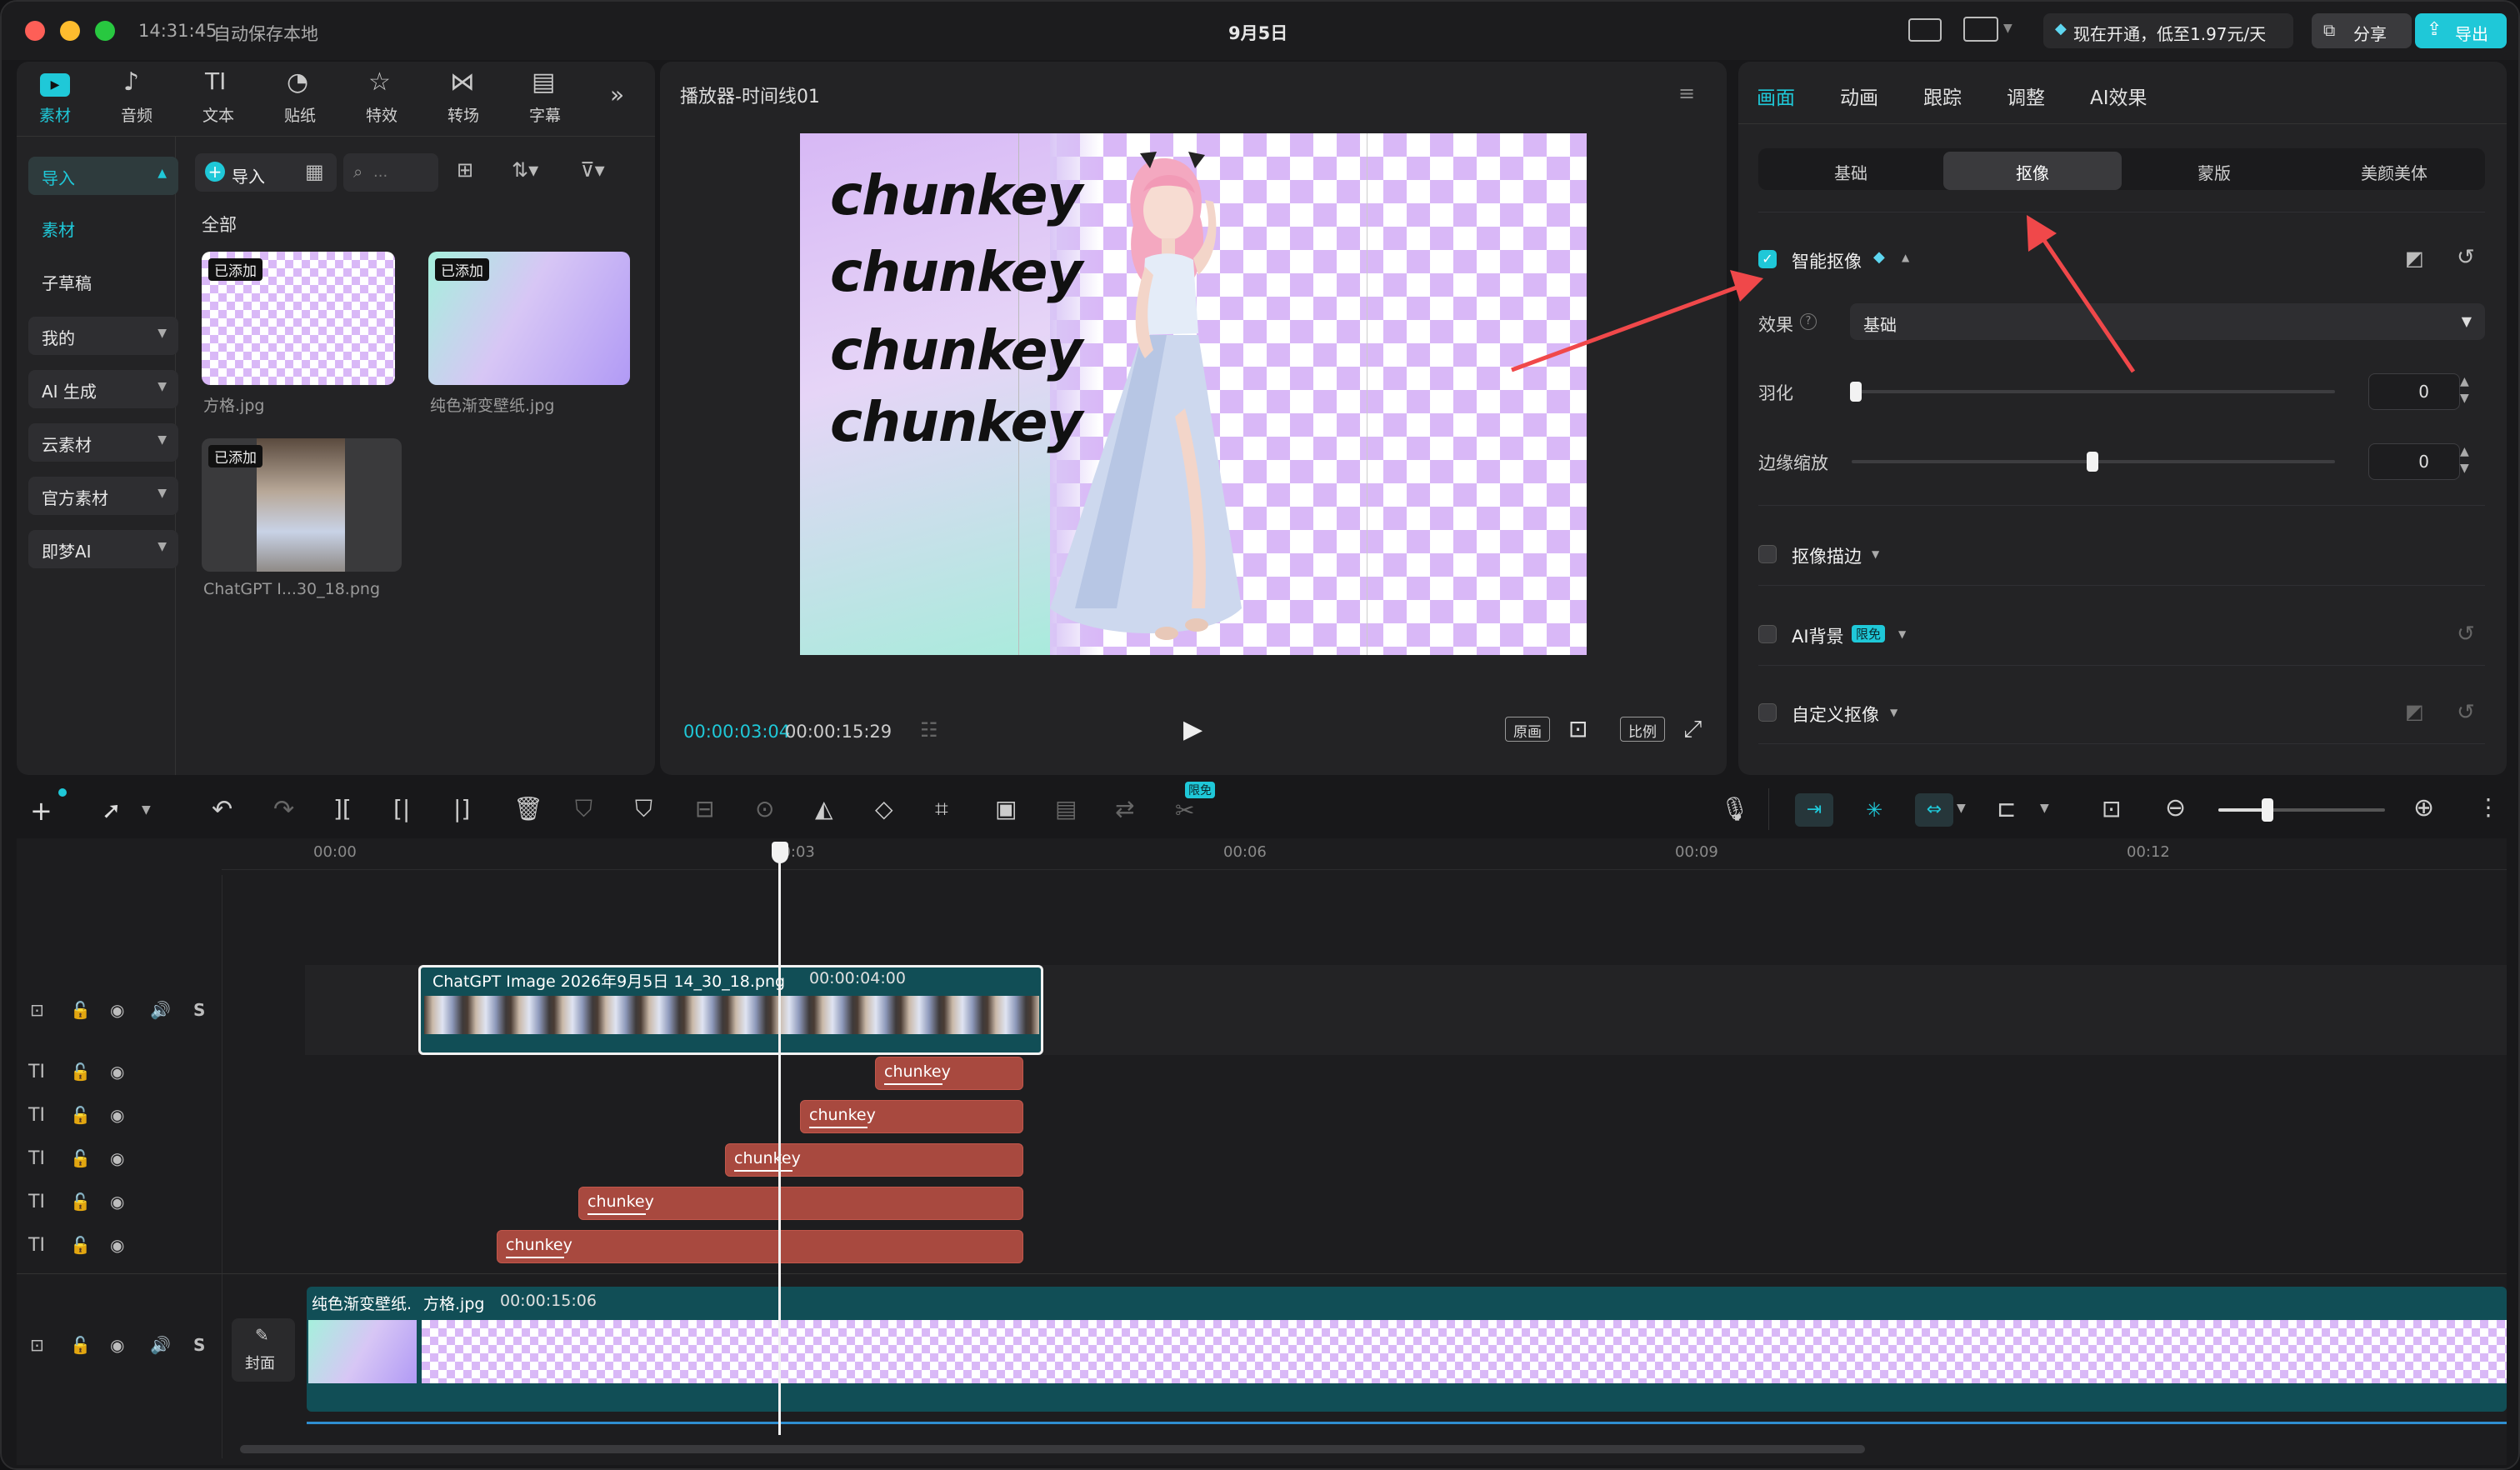 Image resolution: width=2520 pixels, height=1470 pixels. Describe the element at coordinates (1874, 810) in the screenshot. I see `magnet-icon: ✳` at that location.